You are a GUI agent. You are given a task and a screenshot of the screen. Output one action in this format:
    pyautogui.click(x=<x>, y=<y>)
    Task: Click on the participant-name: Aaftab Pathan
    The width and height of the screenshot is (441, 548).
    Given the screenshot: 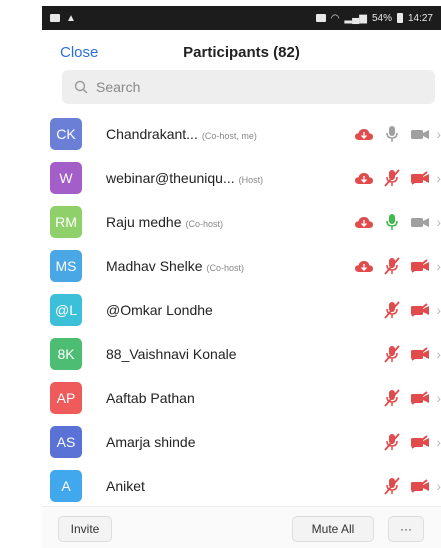 What is the action you would take?
    pyautogui.click(x=150, y=398)
    